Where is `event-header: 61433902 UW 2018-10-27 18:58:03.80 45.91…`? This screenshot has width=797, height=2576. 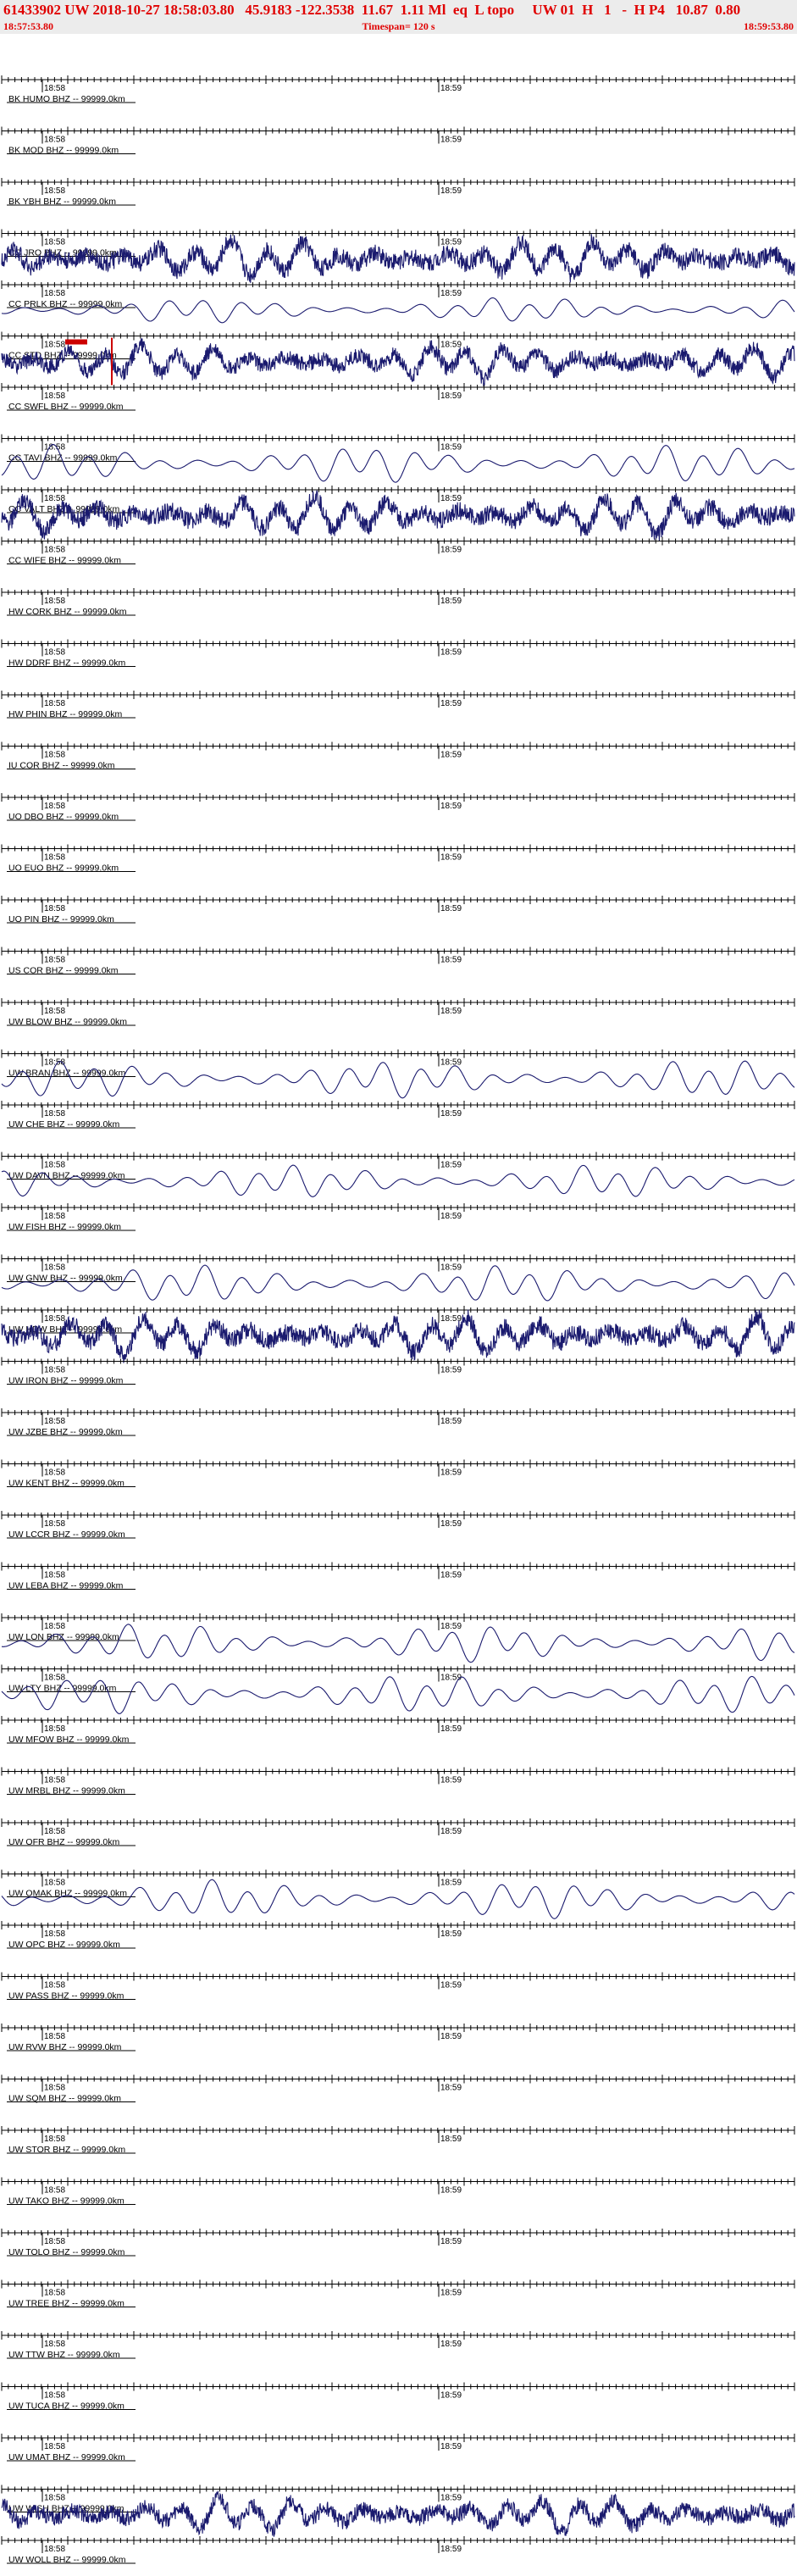
event-header: 61433902 UW 2018-10-27 18:58:03.80 45.91… is located at coordinates (398, 17).